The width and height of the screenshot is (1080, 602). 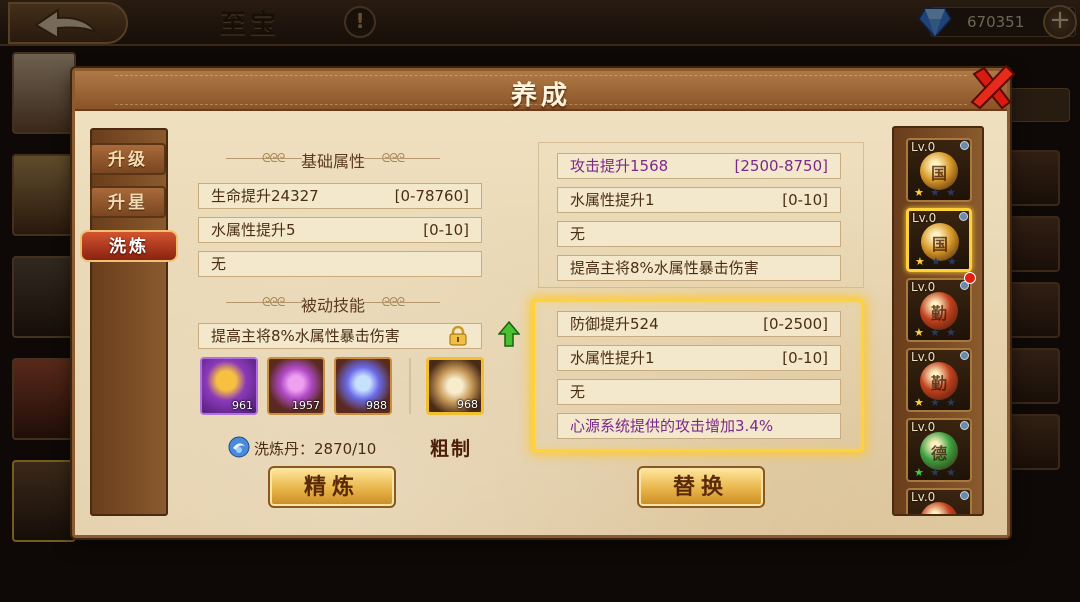 I want to click on tab-refine: 洗炼, so click(x=129, y=246).